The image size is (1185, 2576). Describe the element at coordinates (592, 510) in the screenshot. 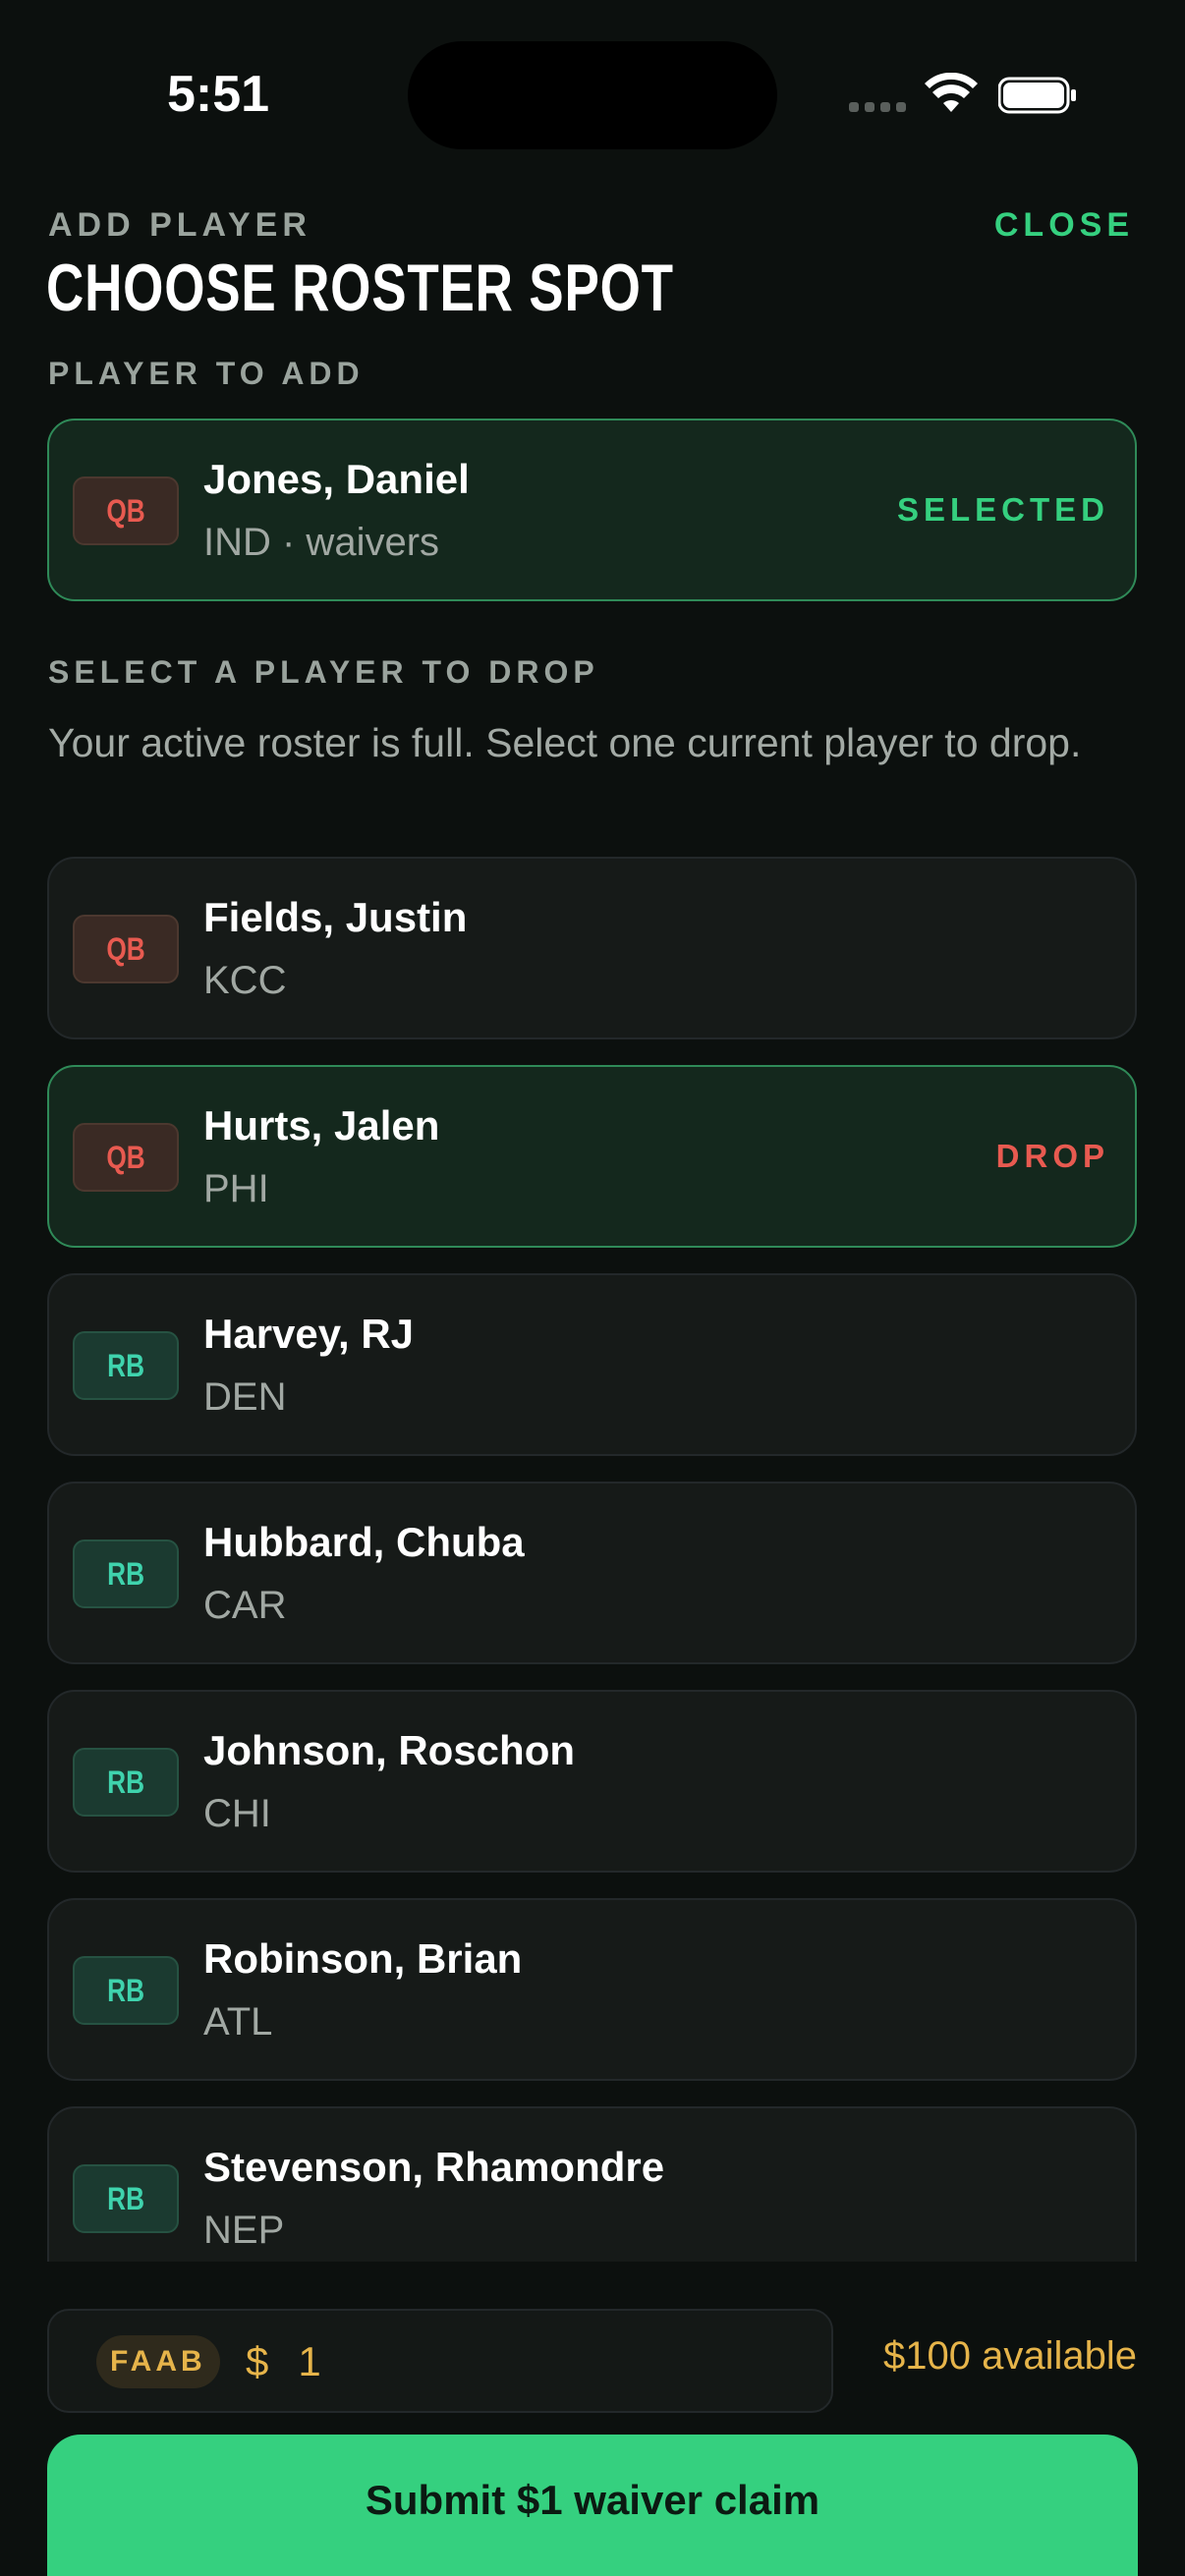

I see `add-player-card: QB Jones, Daniel IND · waivers SELECTED` at that location.